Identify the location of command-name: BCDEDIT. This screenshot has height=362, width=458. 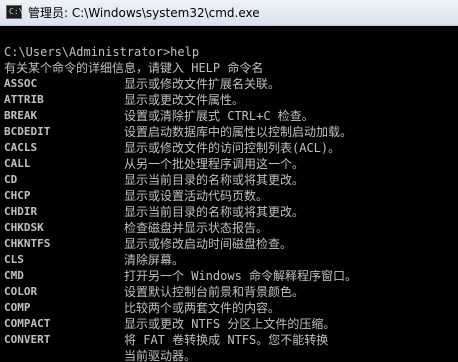
(27, 131).